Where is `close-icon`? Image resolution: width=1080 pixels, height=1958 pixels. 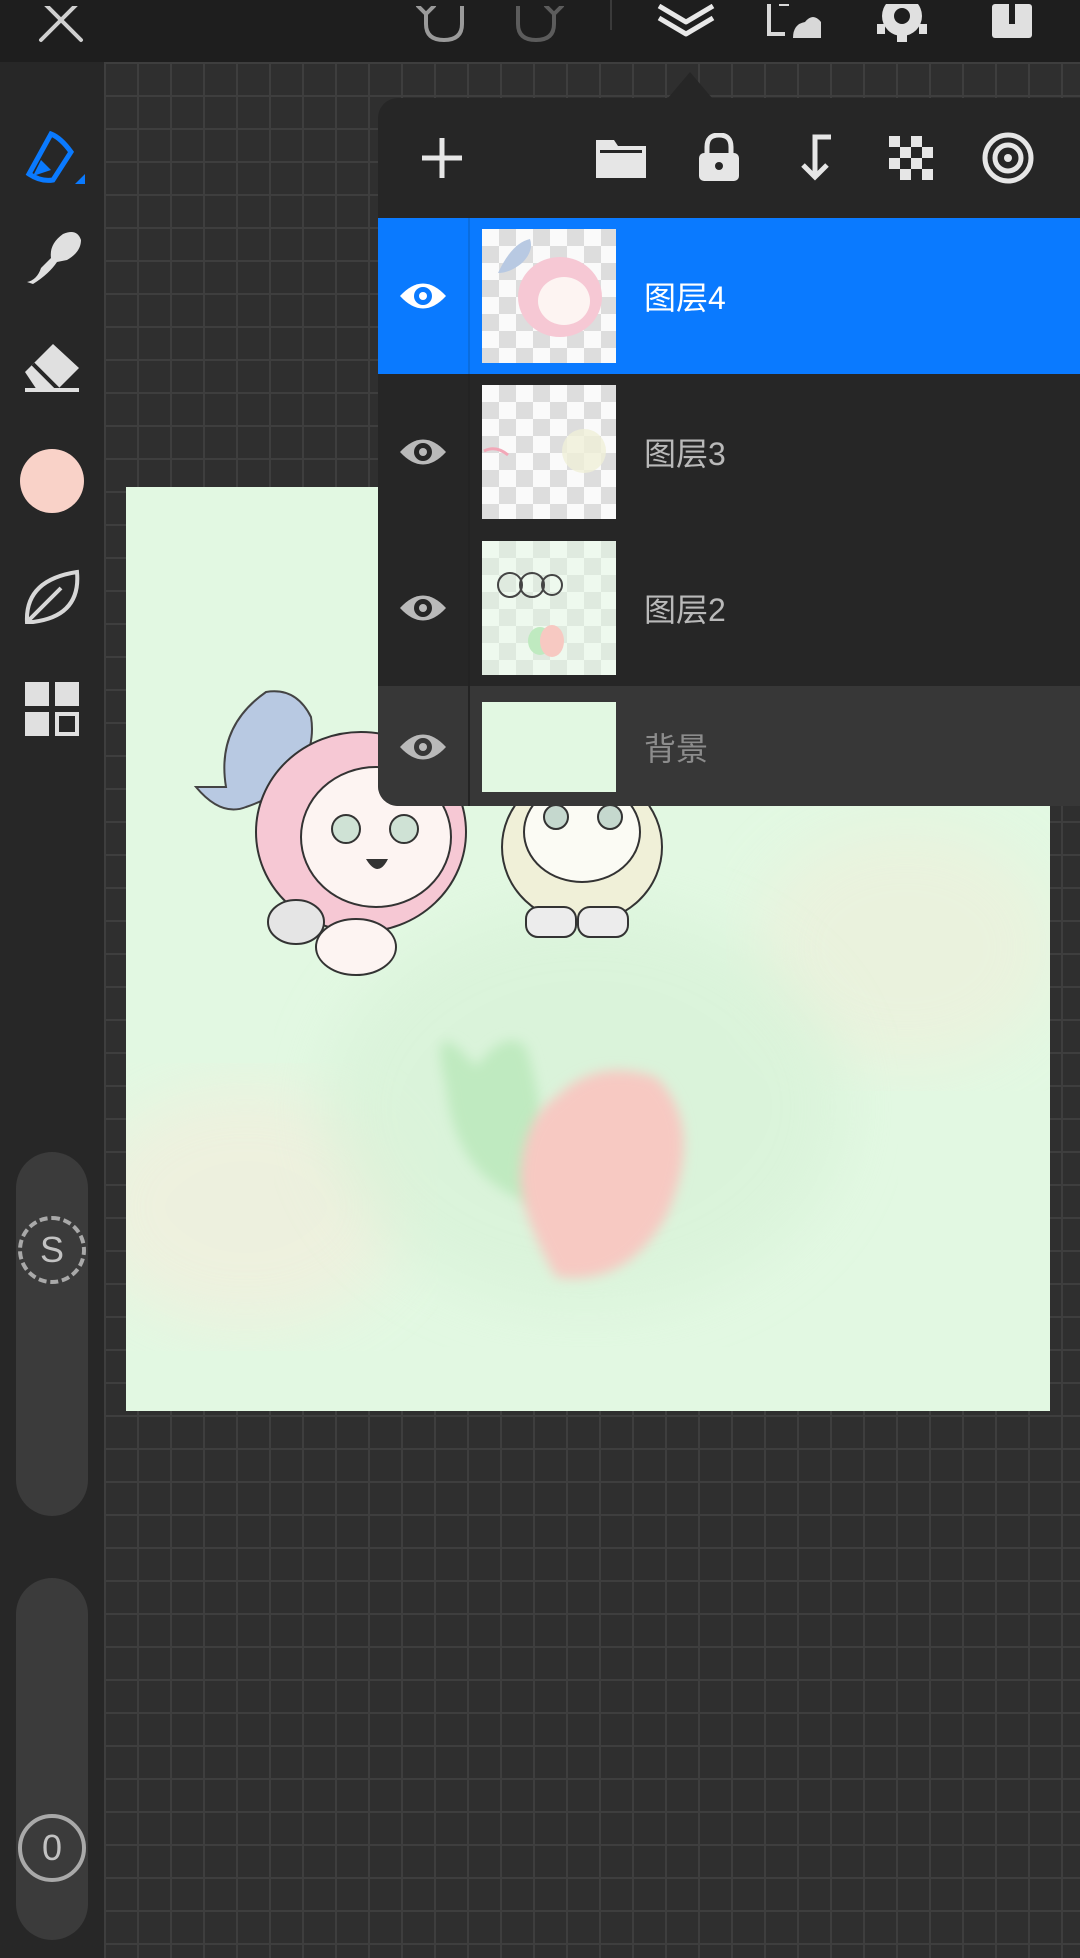 close-icon is located at coordinates (62, 23).